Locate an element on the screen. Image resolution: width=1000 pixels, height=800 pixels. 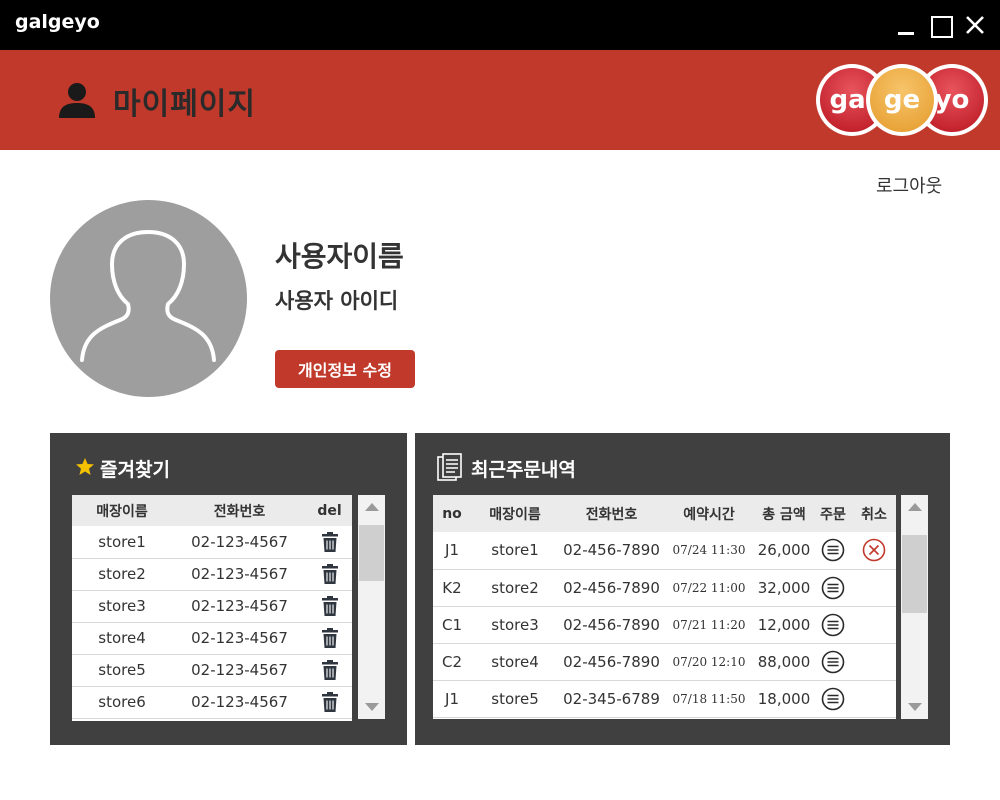
table-header: 매장이름 전화번호 del is located at coordinates (212, 510).